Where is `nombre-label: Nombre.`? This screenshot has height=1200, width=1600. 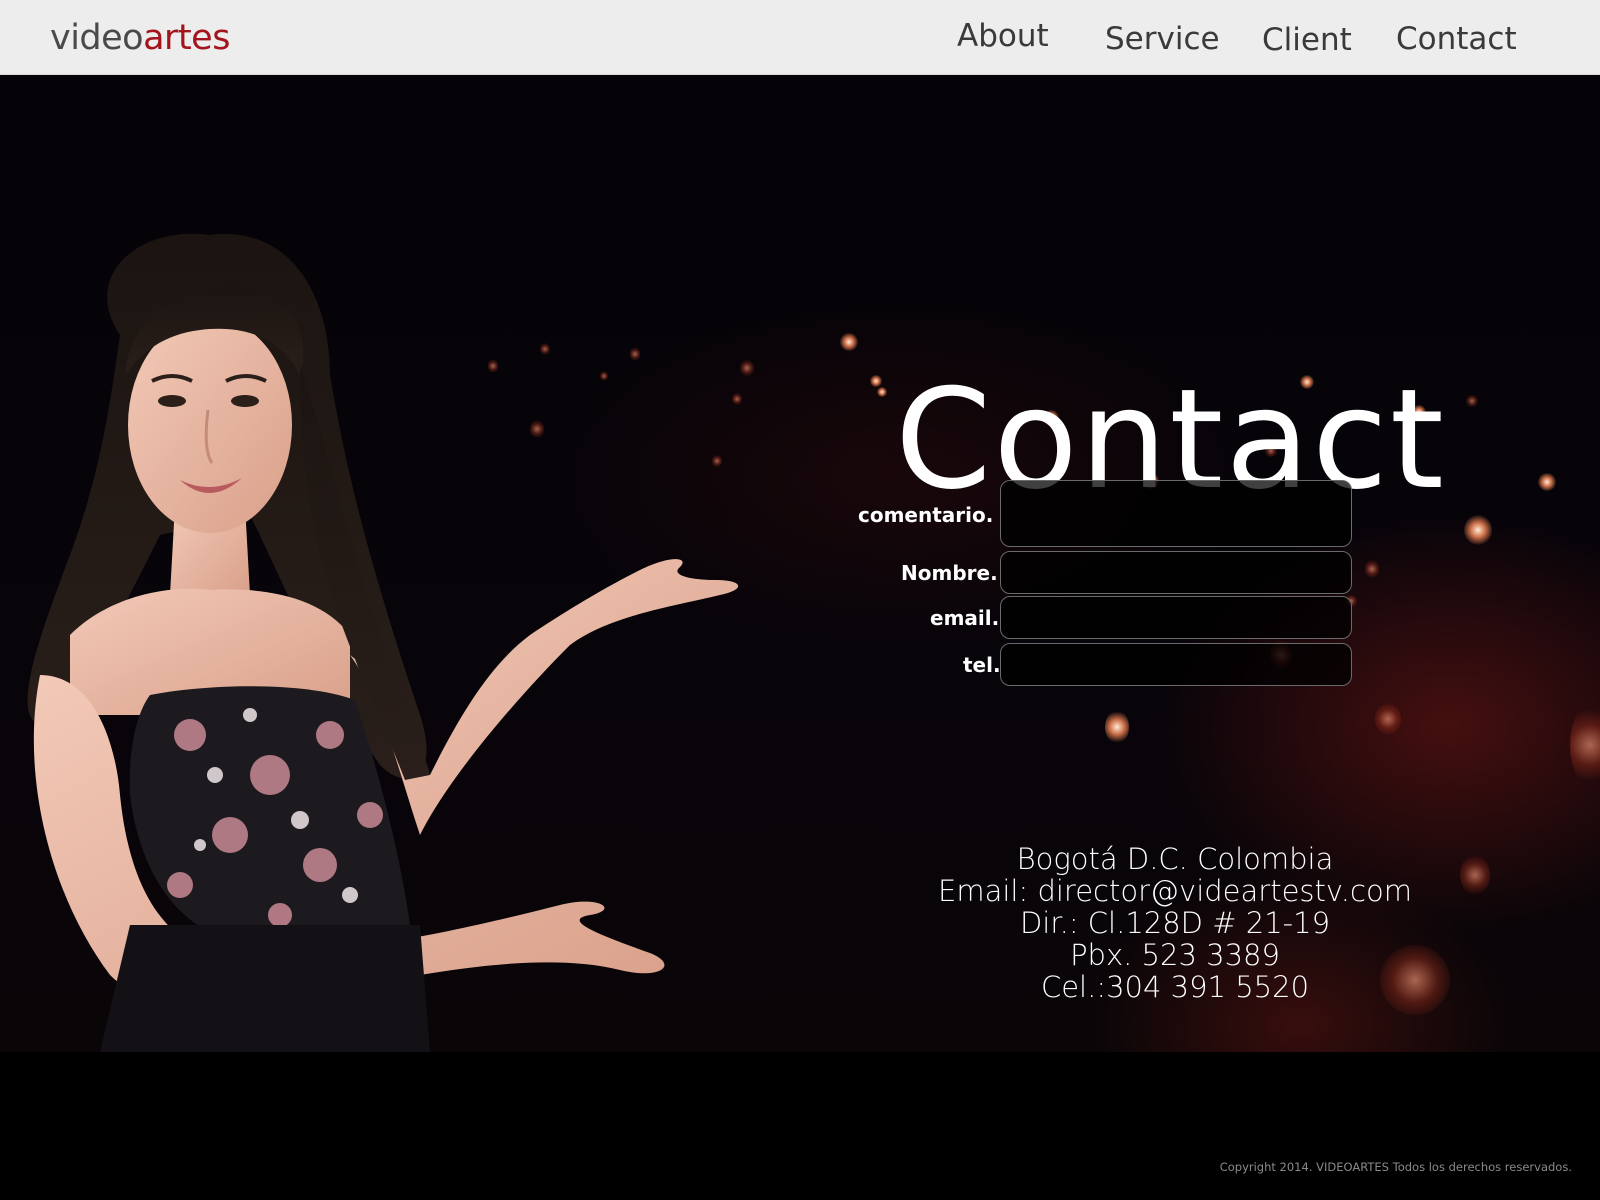
nombre-label: Nombre. is located at coordinates (949, 573).